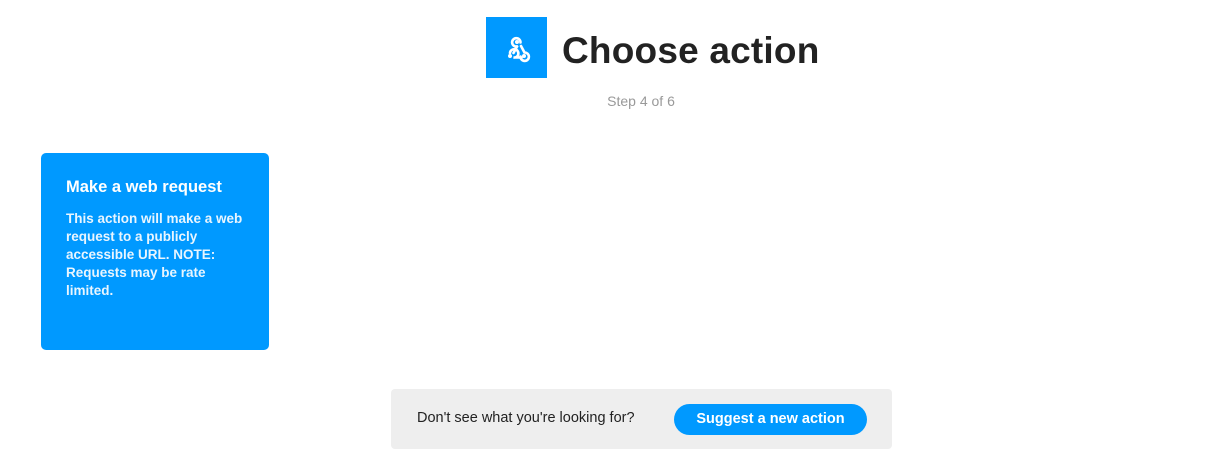  What do you see at coordinates (691, 50) in the screenshot?
I see `page-title: Choose action` at bounding box center [691, 50].